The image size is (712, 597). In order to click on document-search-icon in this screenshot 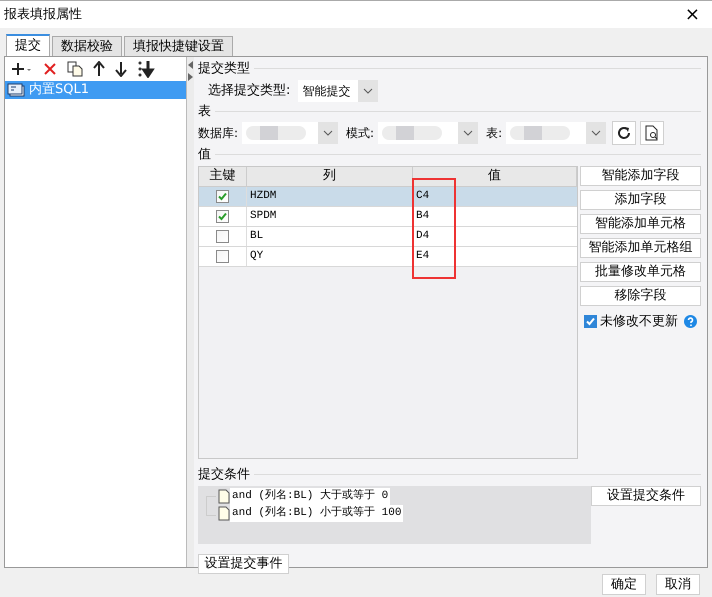, I will do `click(652, 133)`.